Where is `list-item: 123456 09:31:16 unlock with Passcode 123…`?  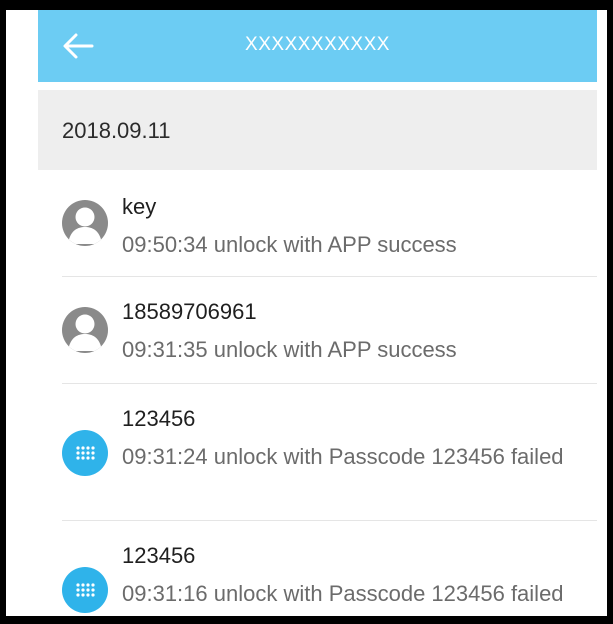 list-item: 123456 09:31:16 unlock with Passcode 123… is located at coordinates (317, 568).